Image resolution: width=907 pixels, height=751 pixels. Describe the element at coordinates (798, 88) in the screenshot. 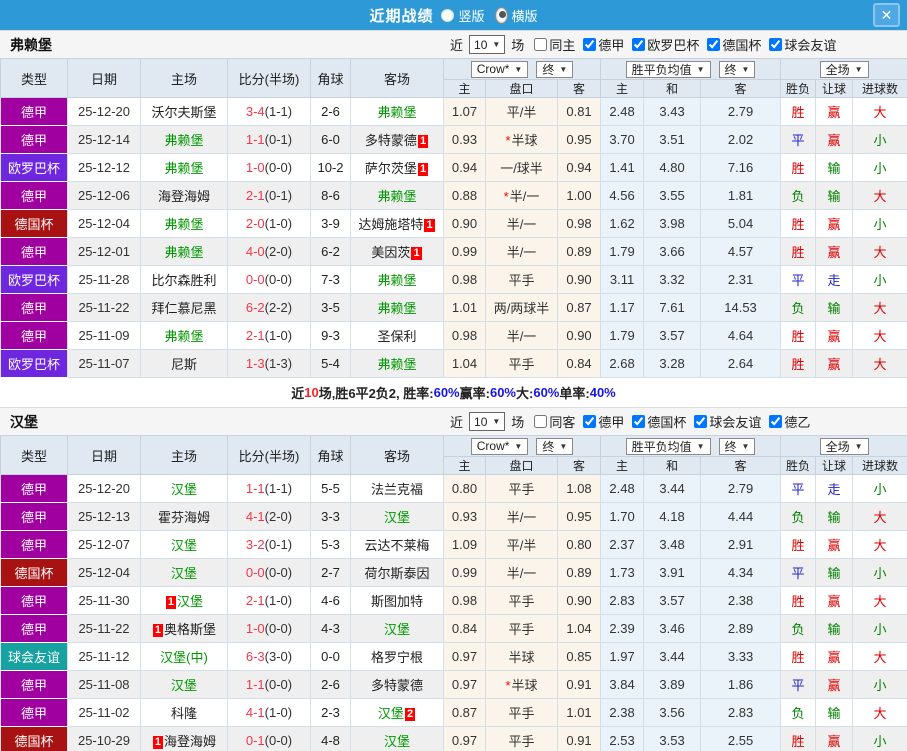

I see `column-subheader: 胜负` at that location.